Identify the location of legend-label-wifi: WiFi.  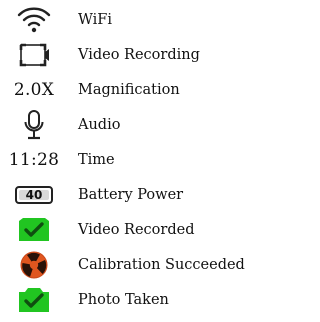
(95, 20).